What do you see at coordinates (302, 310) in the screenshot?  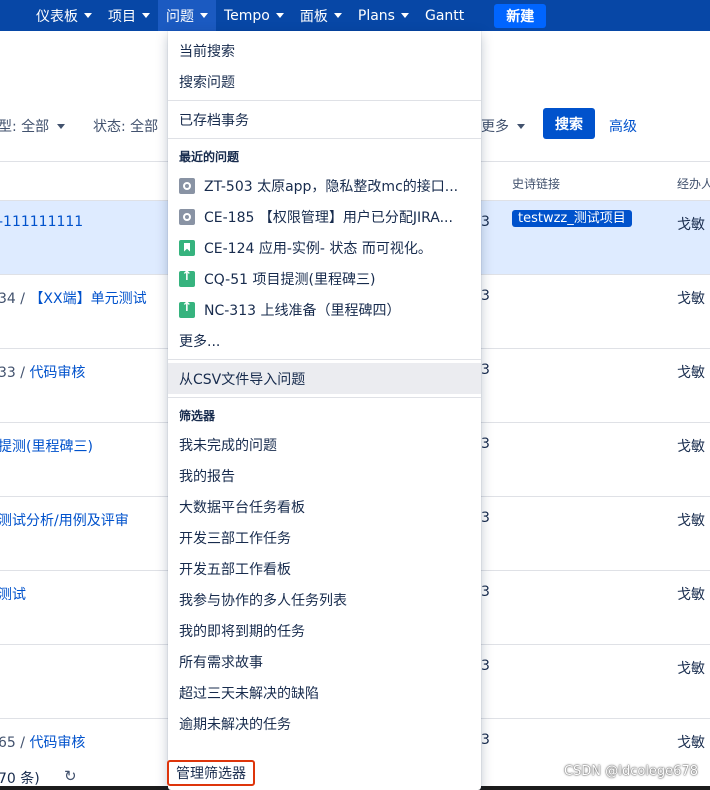 I see `recent-issue-label: NC-313 上线准备（里程碑四）` at bounding box center [302, 310].